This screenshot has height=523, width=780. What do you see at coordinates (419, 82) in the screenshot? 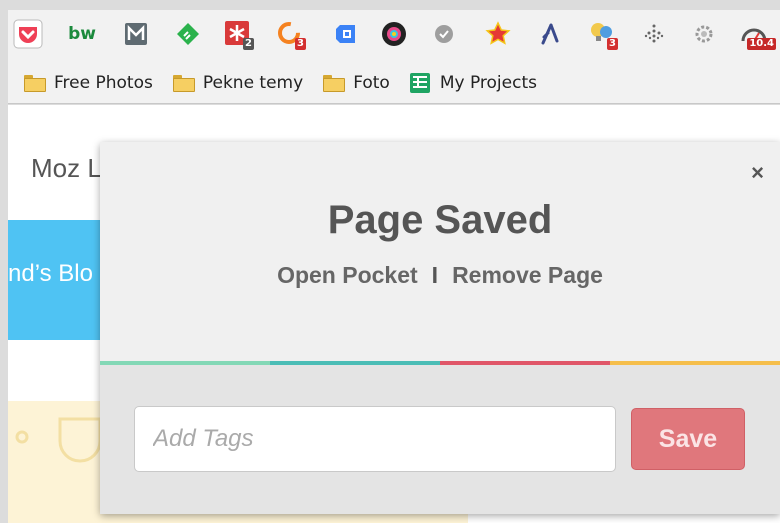
I see `spreadsheet-icon` at bounding box center [419, 82].